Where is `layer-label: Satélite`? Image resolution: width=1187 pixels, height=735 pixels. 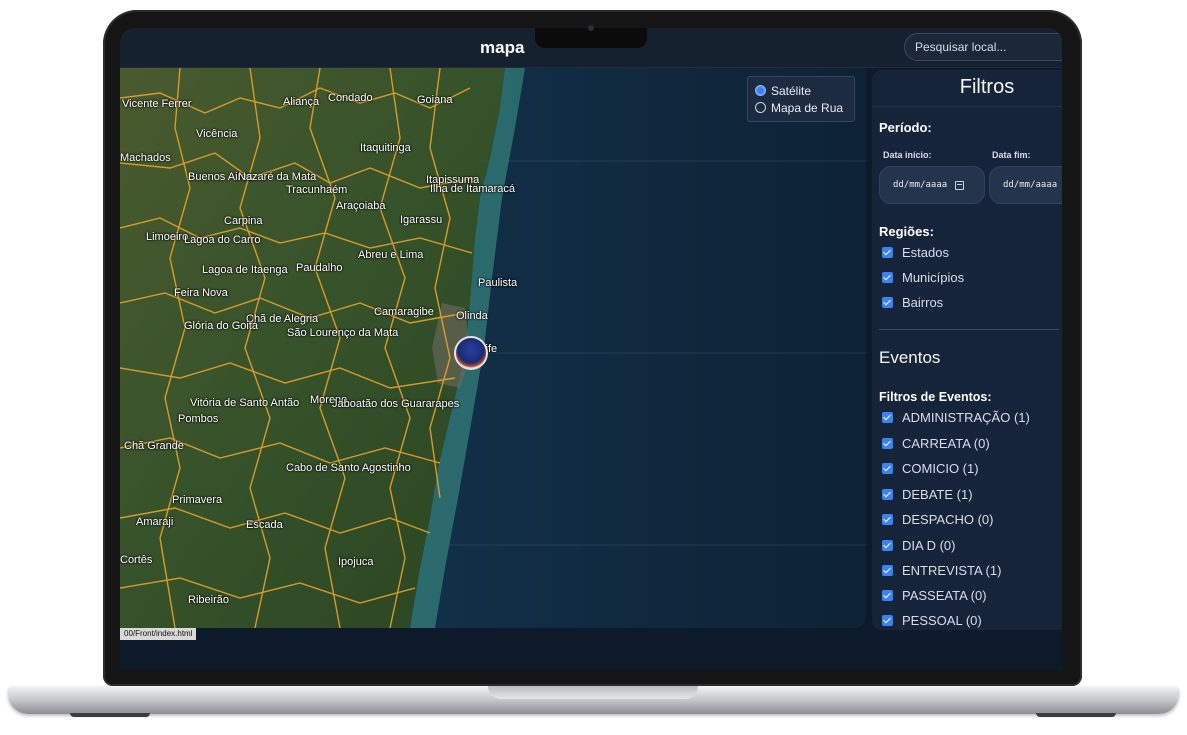
layer-label: Satélite is located at coordinates (791, 90).